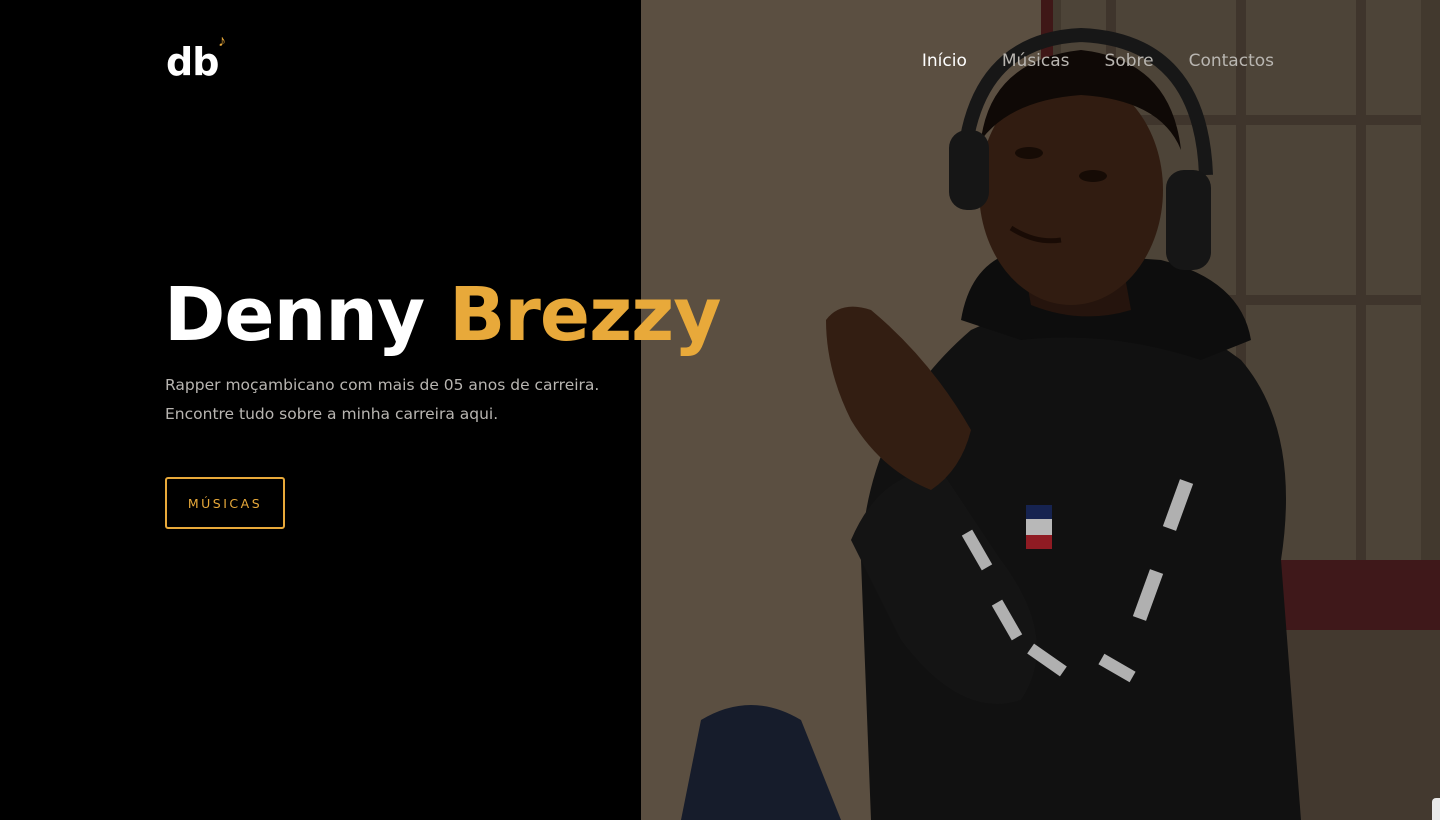 Image resolution: width=1440 pixels, height=820 pixels. Describe the element at coordinates (294, 315) in the screenshot. I see `hero-title-first: Denny` at that location.